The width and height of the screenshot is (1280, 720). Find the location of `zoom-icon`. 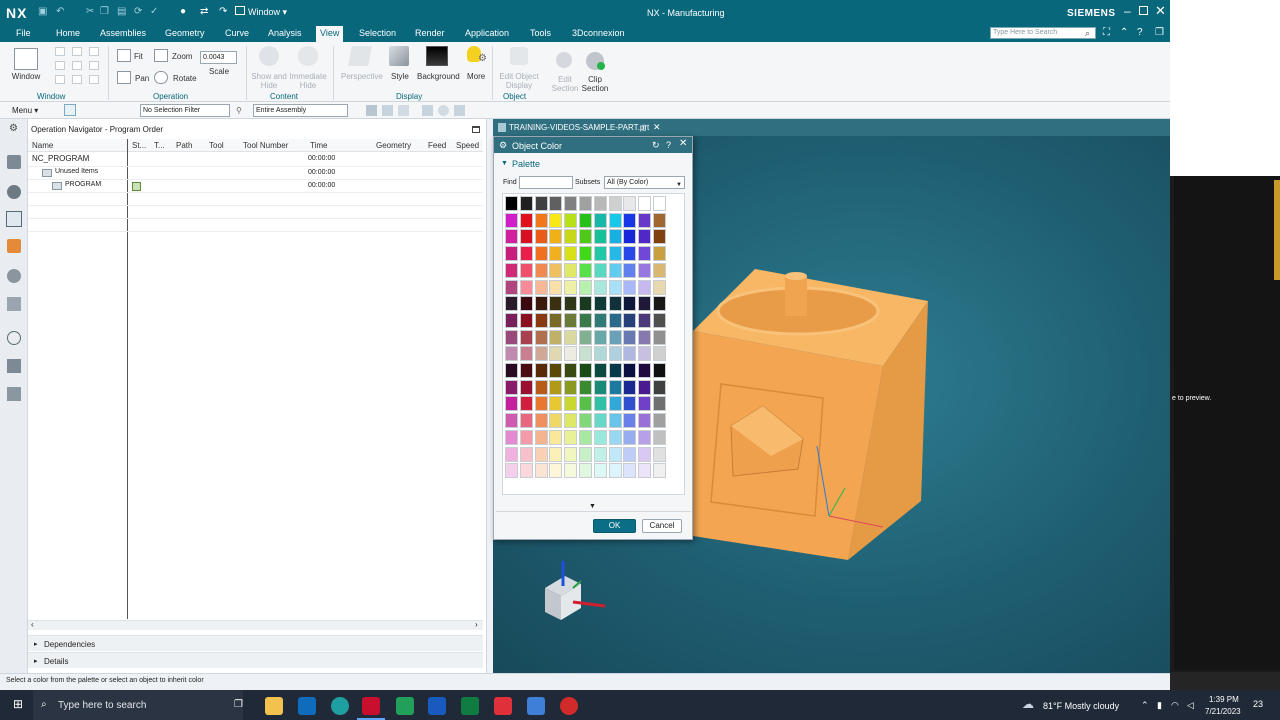

zoom-icon is located at coordinates (161, 55).